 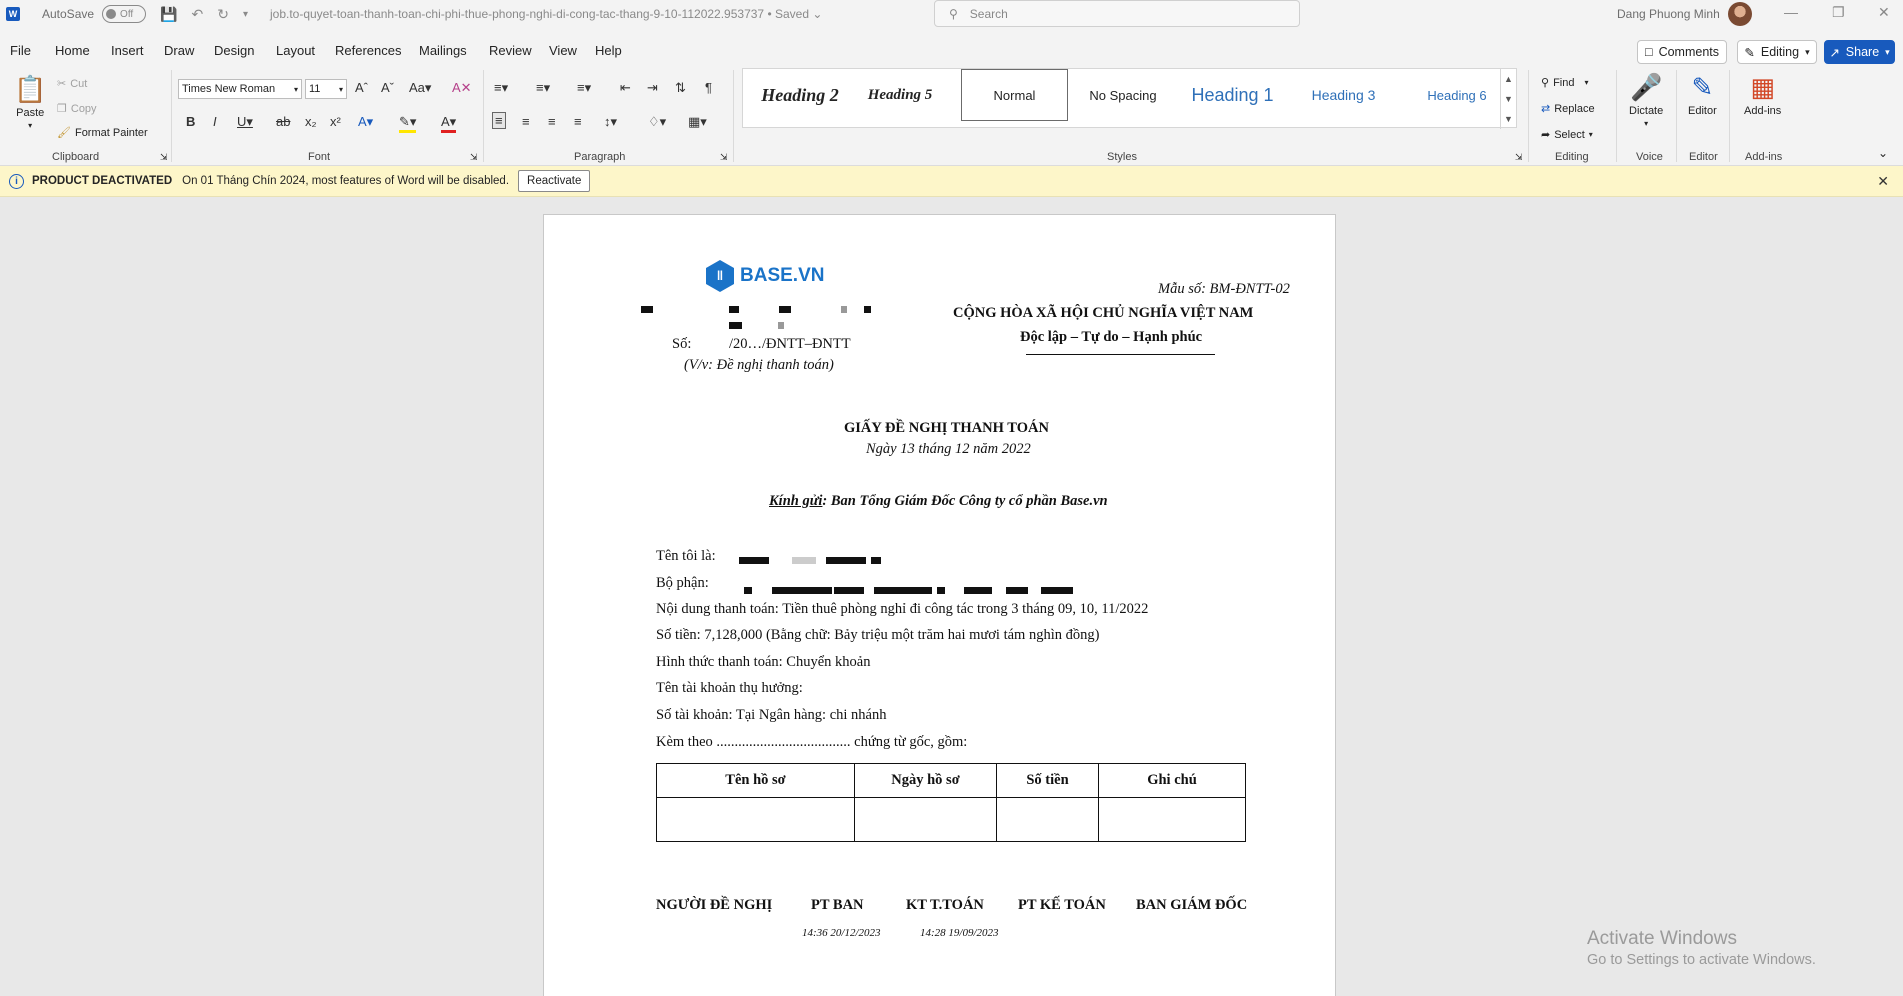 What do you see at coordinates (361, 87) in the screenshot?
I see `grow-font-icon: Aˆ` at bounding box center [361, 87].